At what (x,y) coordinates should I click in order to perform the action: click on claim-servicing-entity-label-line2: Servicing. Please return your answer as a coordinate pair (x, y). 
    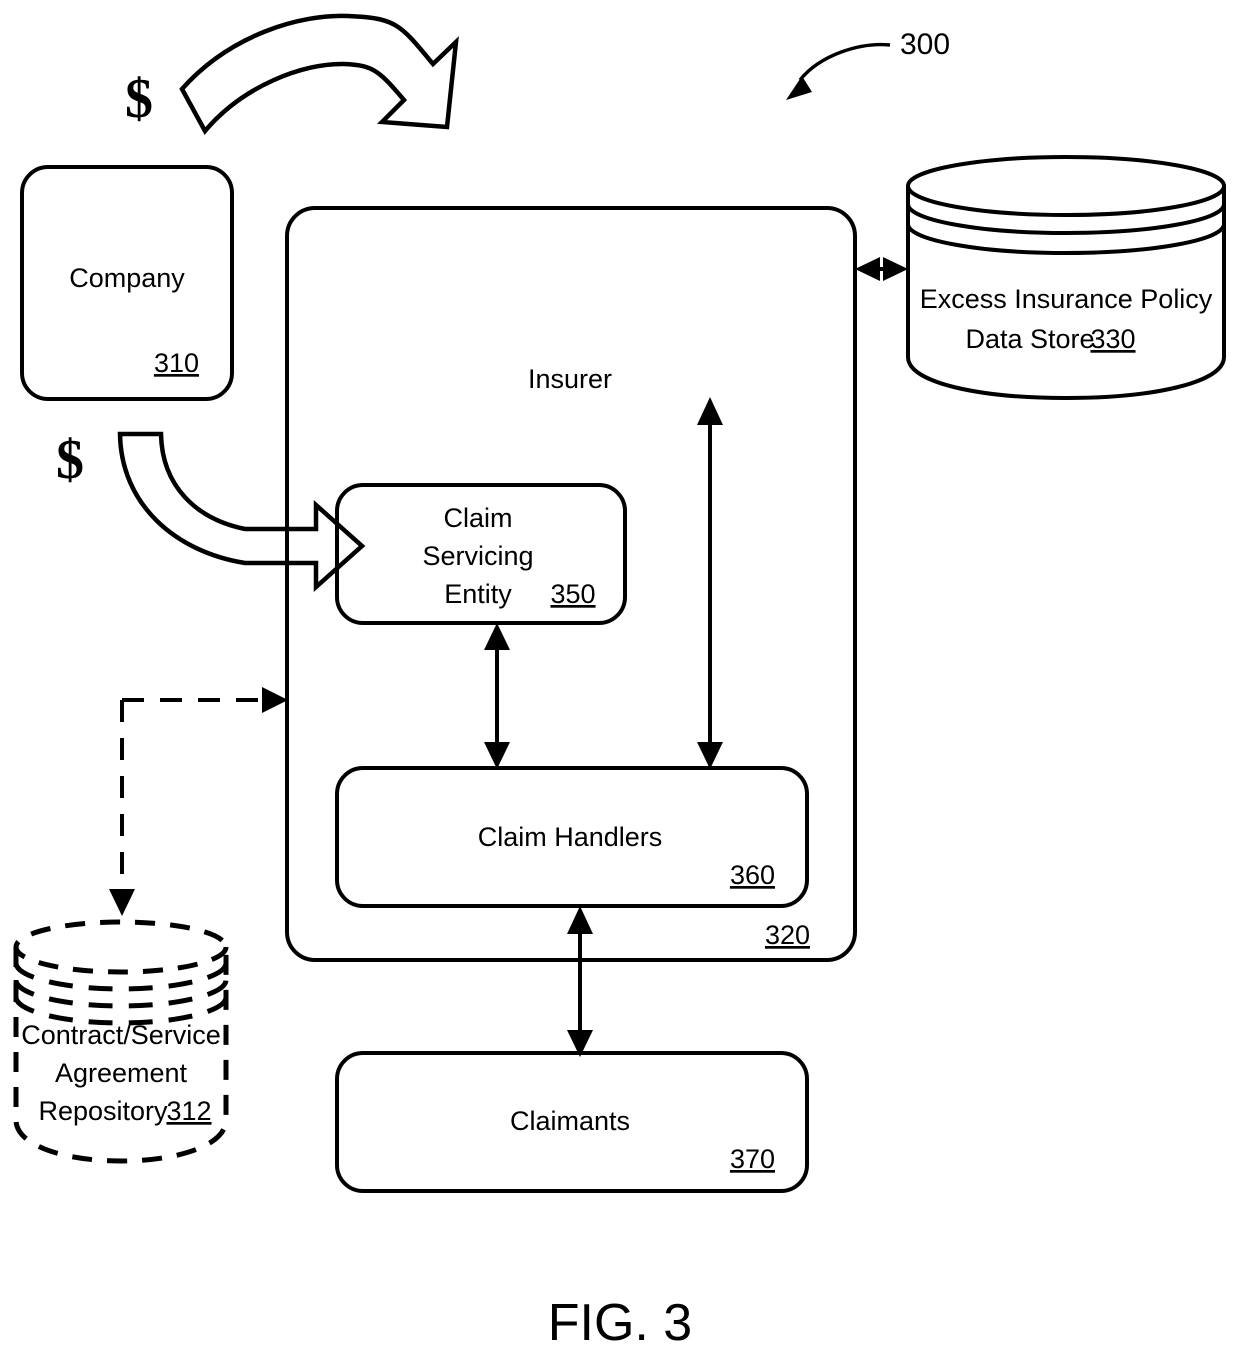
    Looking at the image, I should click on (477, 556).